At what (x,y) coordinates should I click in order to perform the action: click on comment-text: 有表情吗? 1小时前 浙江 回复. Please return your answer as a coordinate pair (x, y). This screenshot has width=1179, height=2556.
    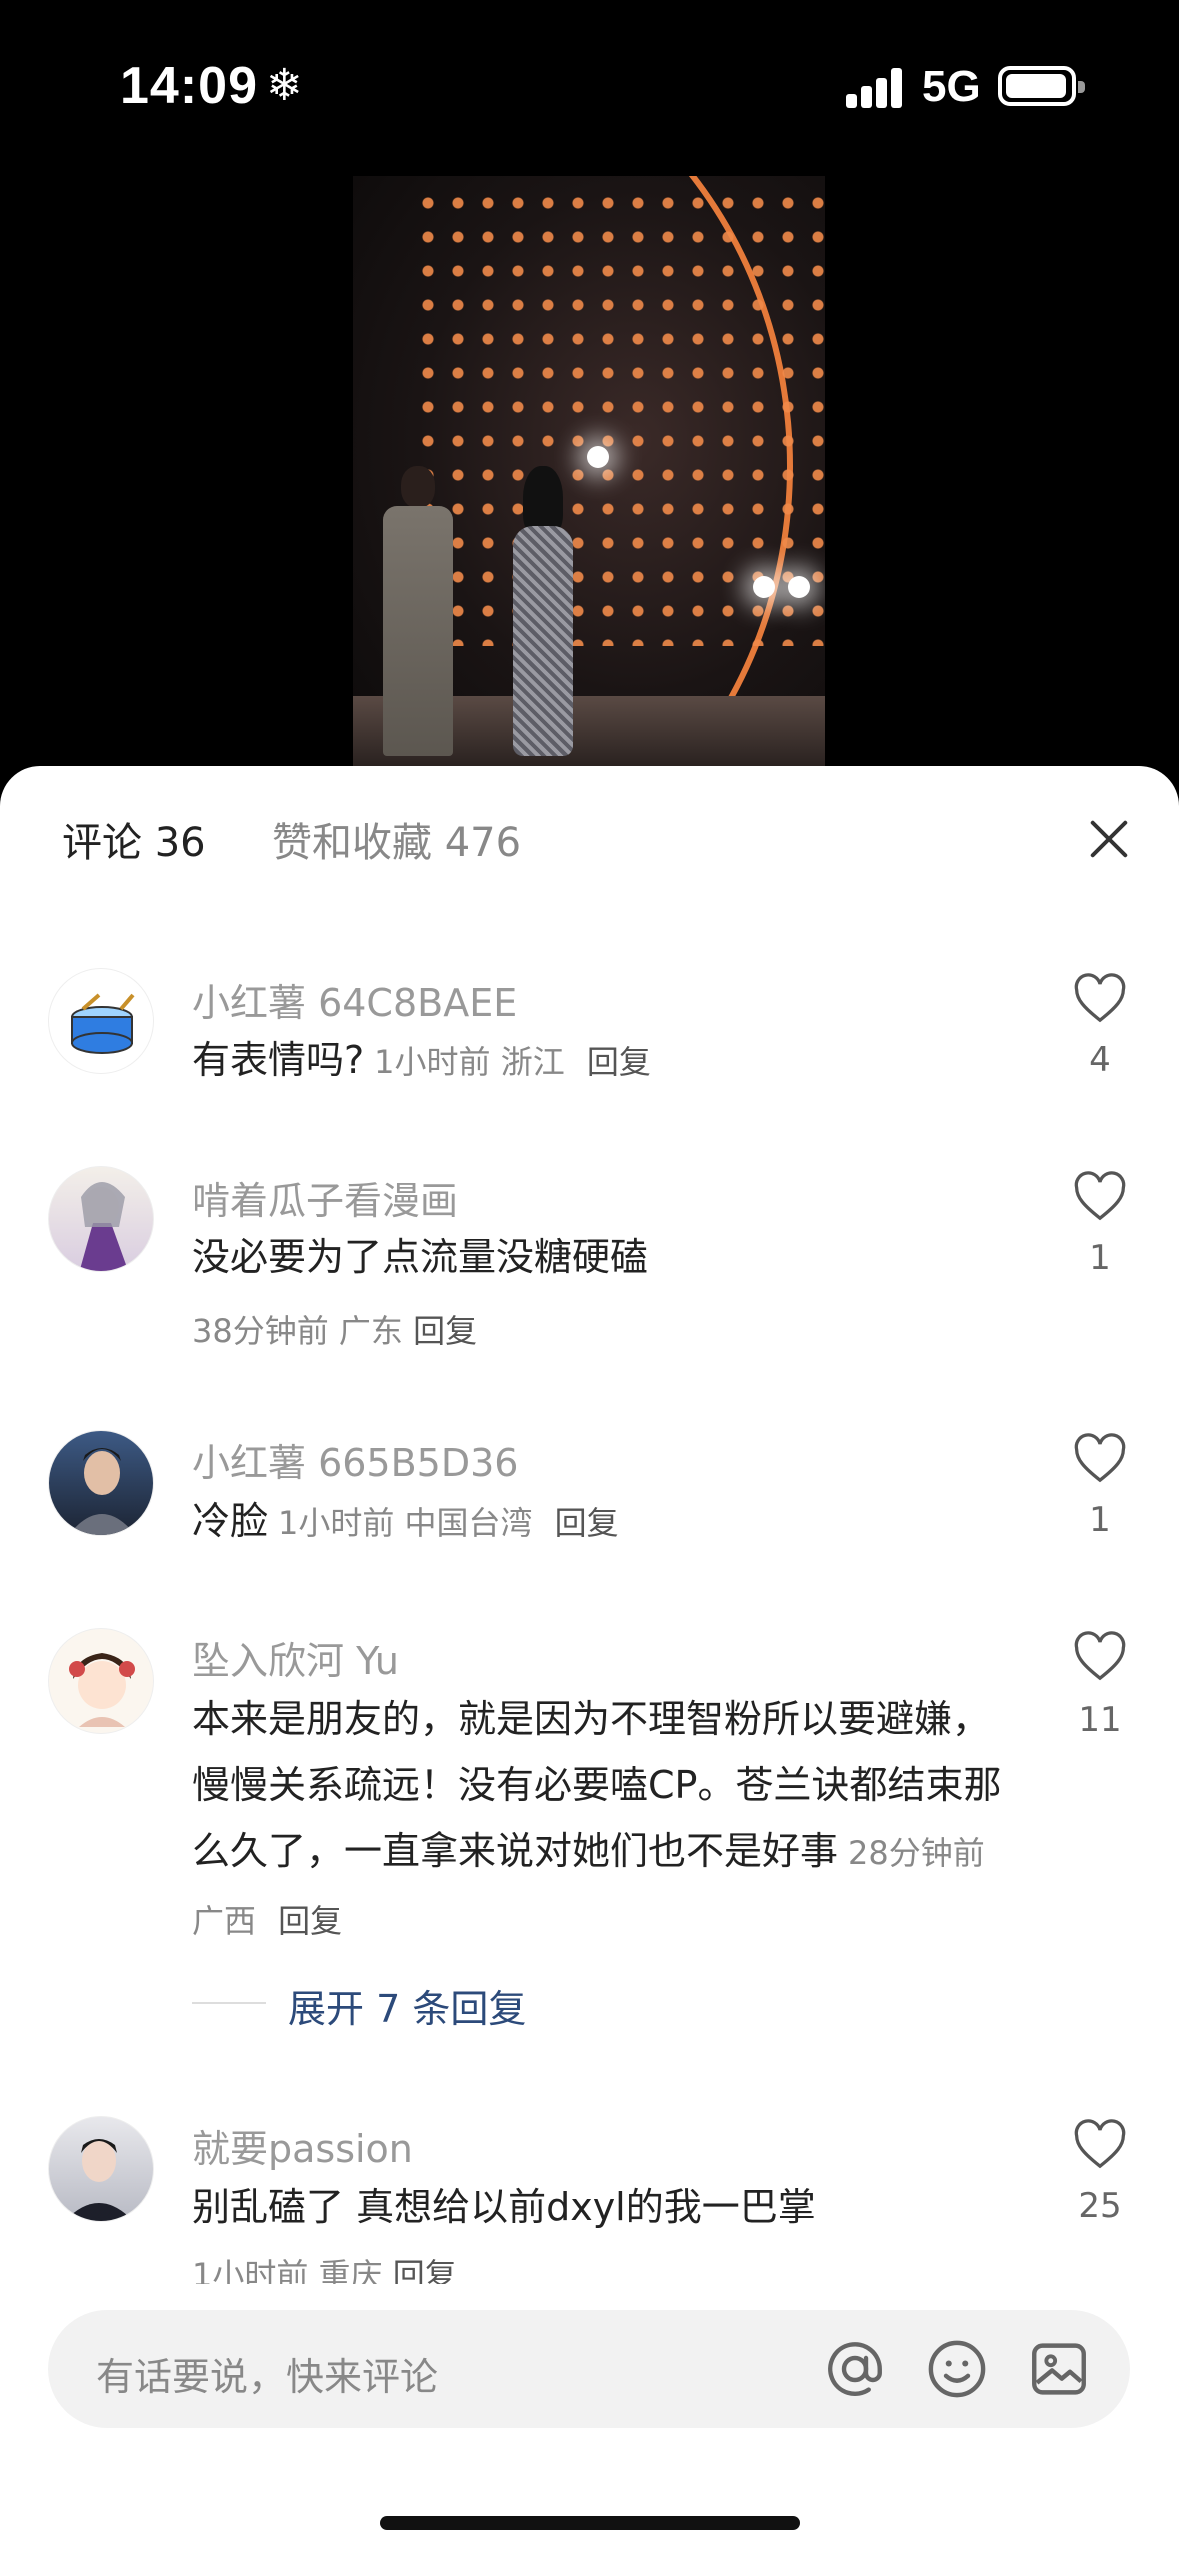
    Looking at the image, I should click on (607, 1061).